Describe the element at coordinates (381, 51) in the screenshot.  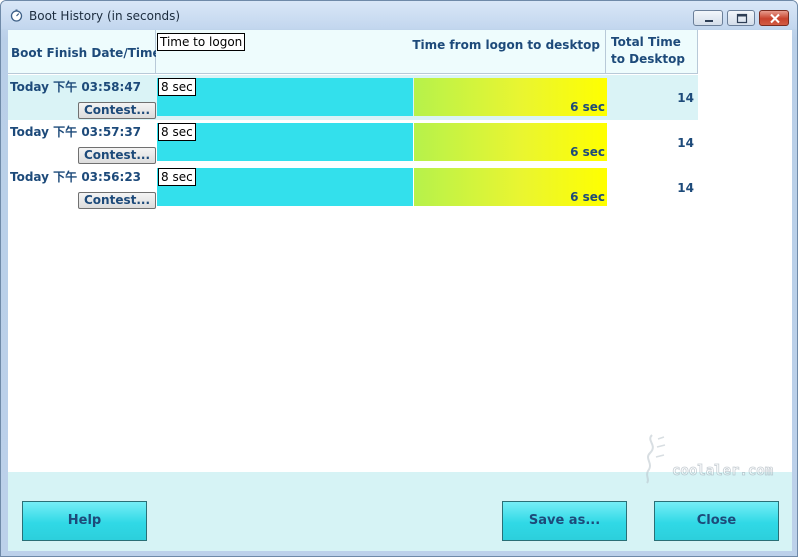
I see `column-header-logon: Time to logon Time from logon to desktop` at that location.